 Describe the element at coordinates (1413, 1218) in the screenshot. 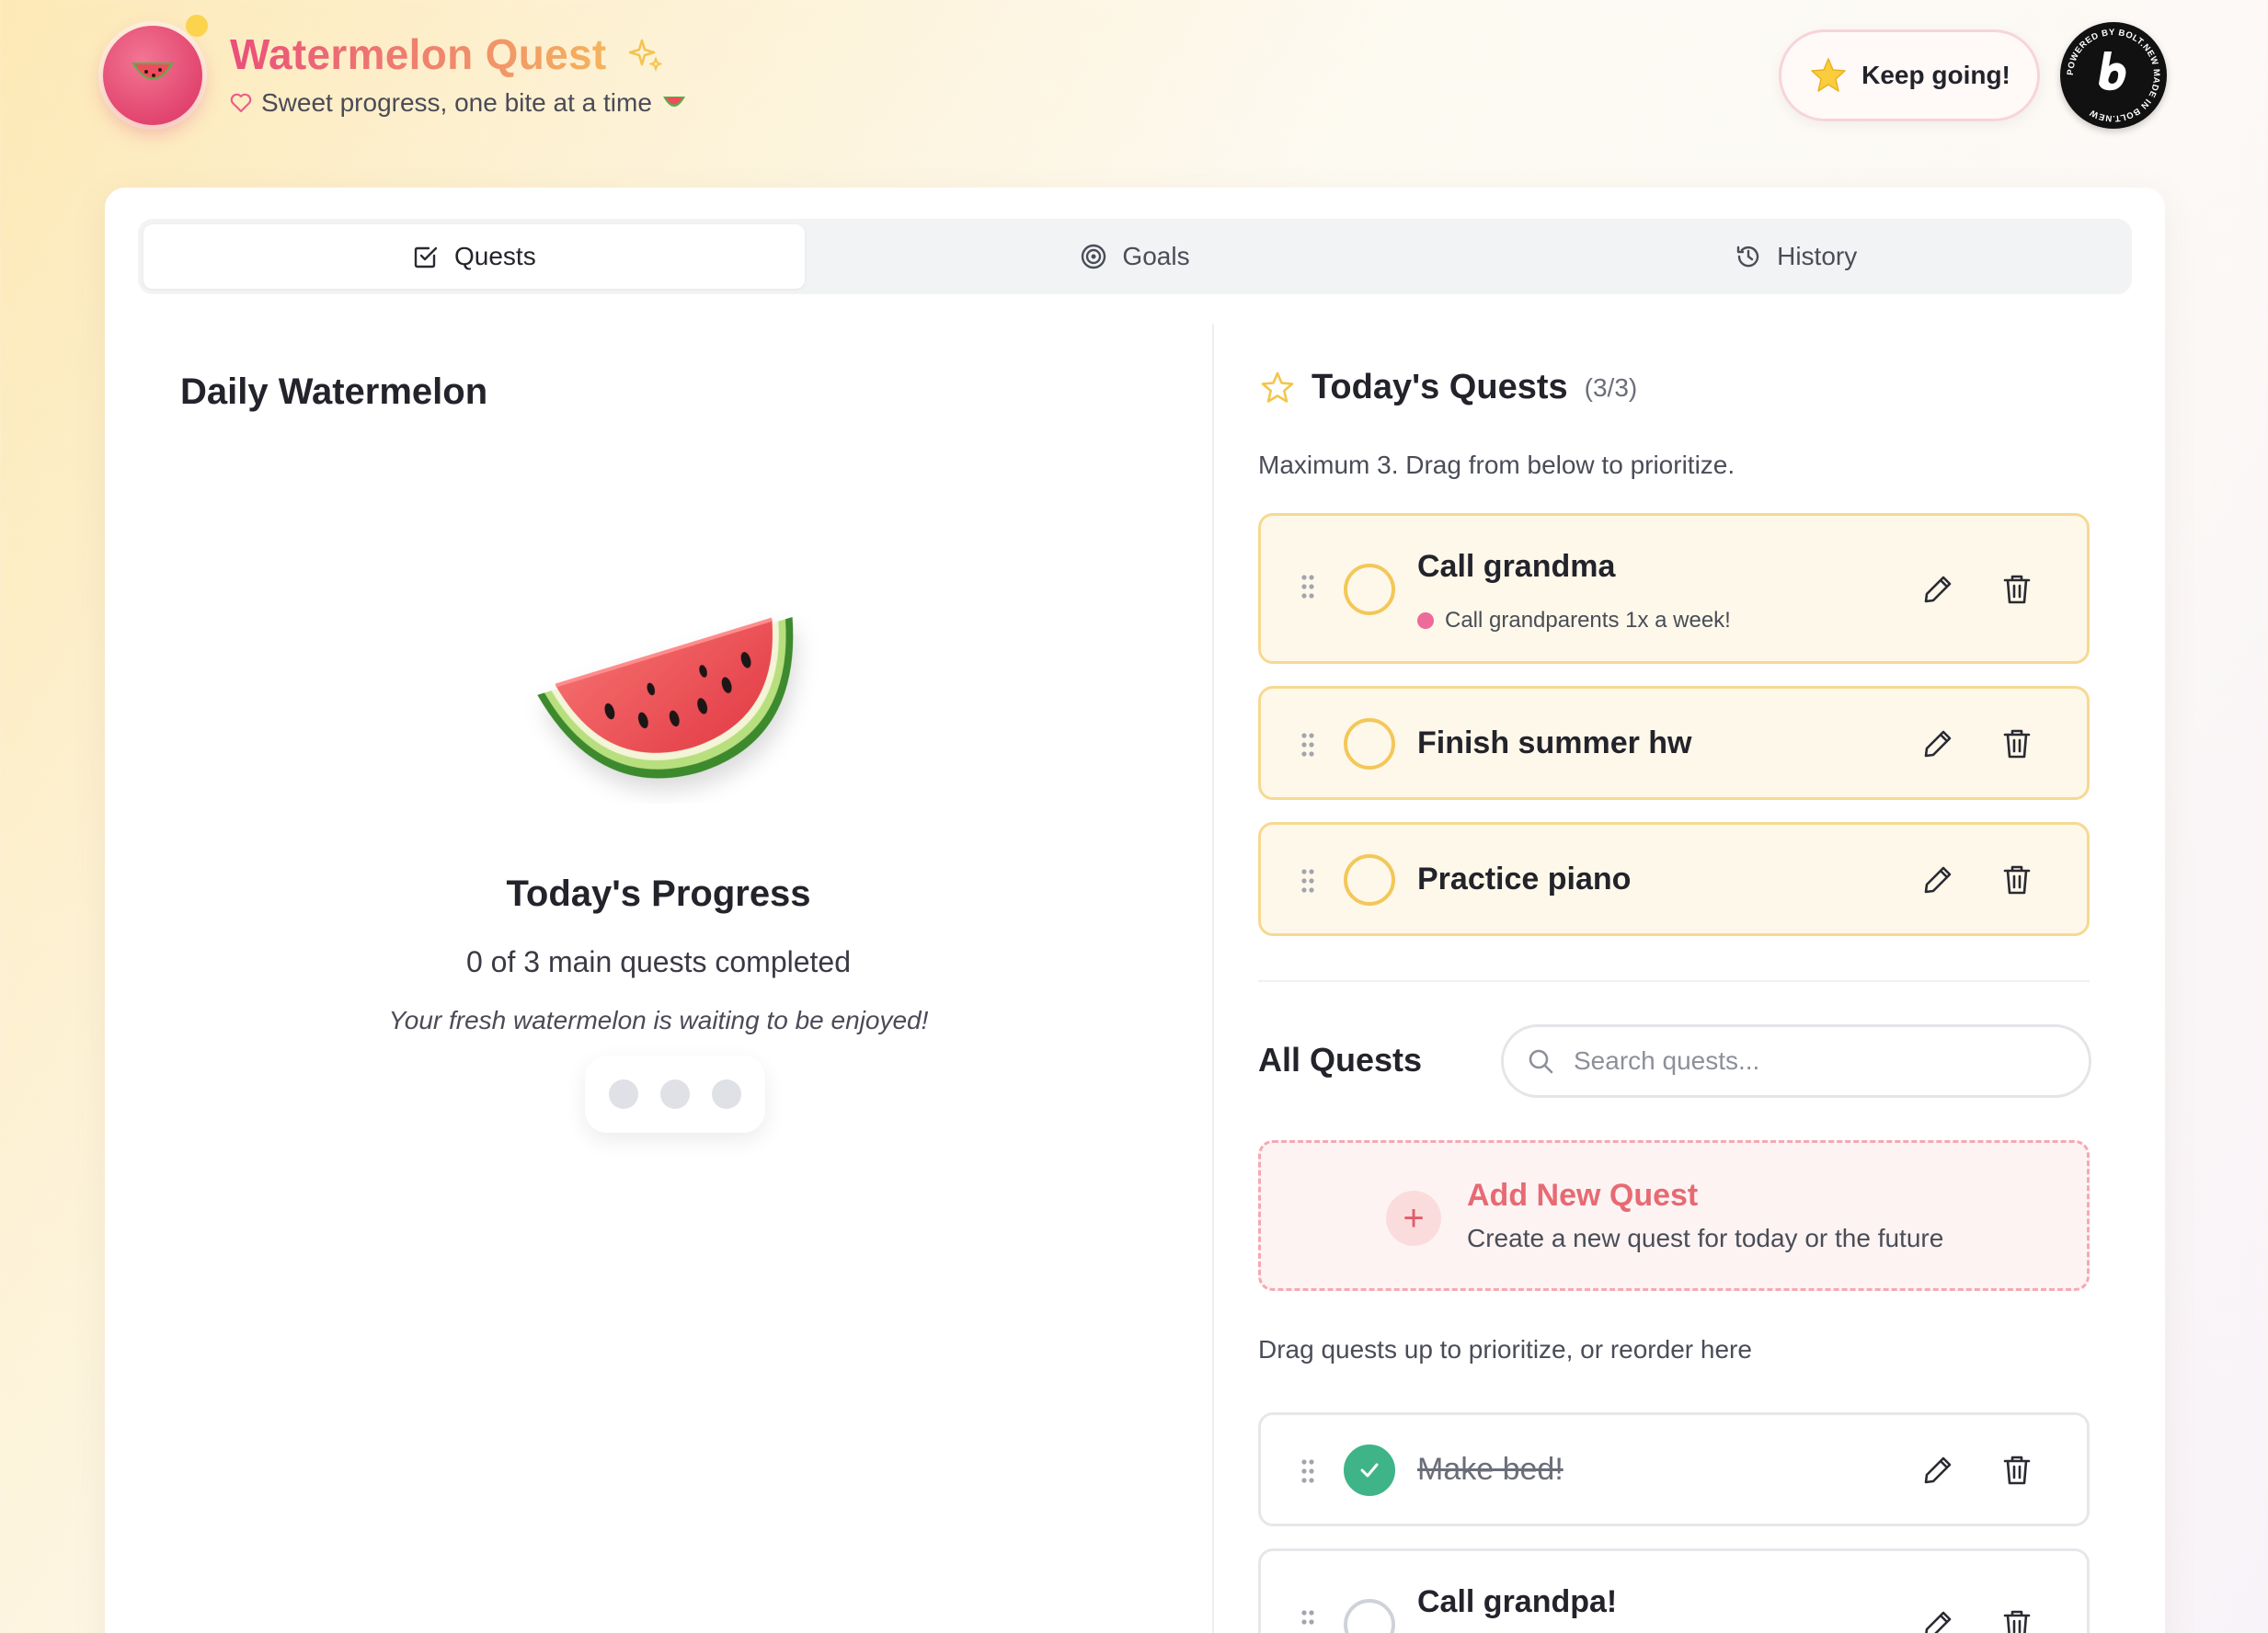

I see `plus-icon: +` at that location.